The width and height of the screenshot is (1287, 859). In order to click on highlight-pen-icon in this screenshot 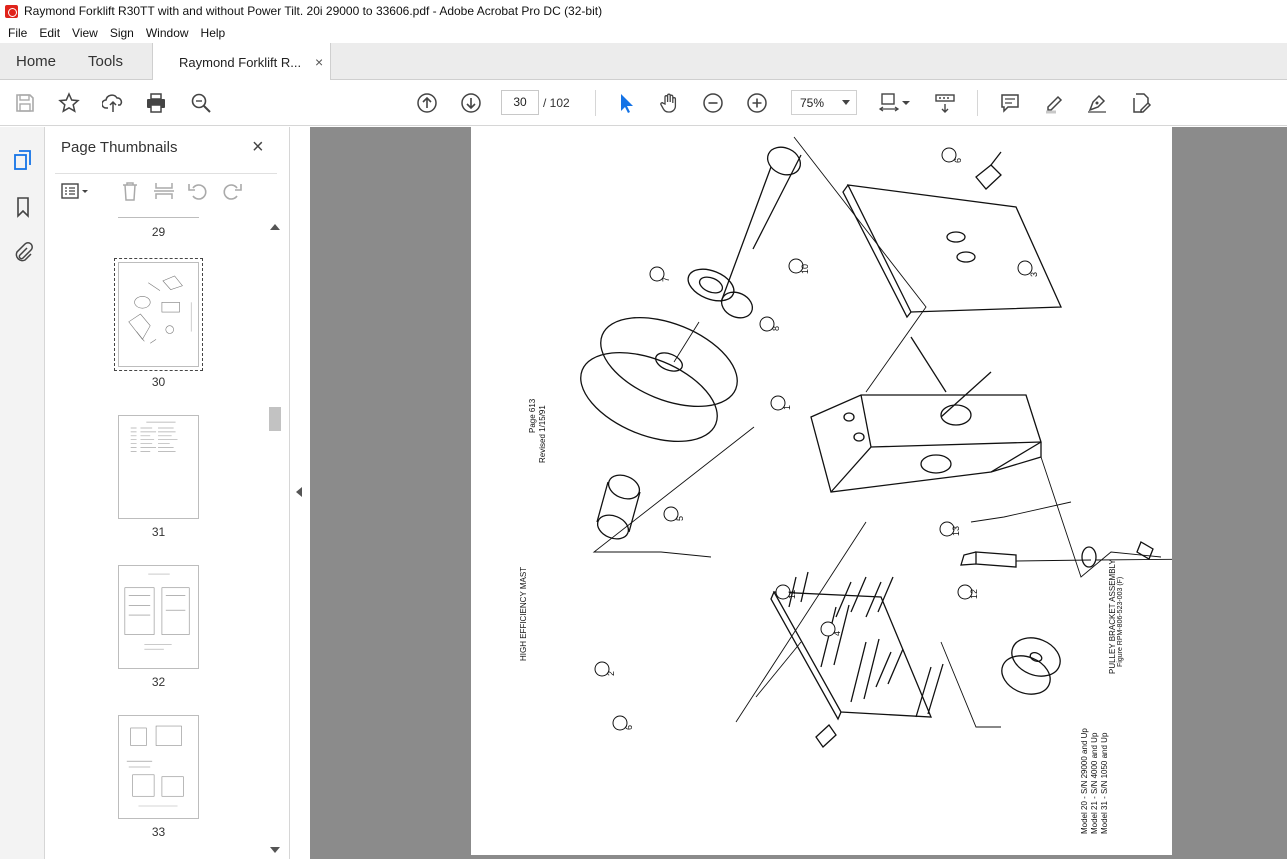, I will do `click(1054, 103)`.